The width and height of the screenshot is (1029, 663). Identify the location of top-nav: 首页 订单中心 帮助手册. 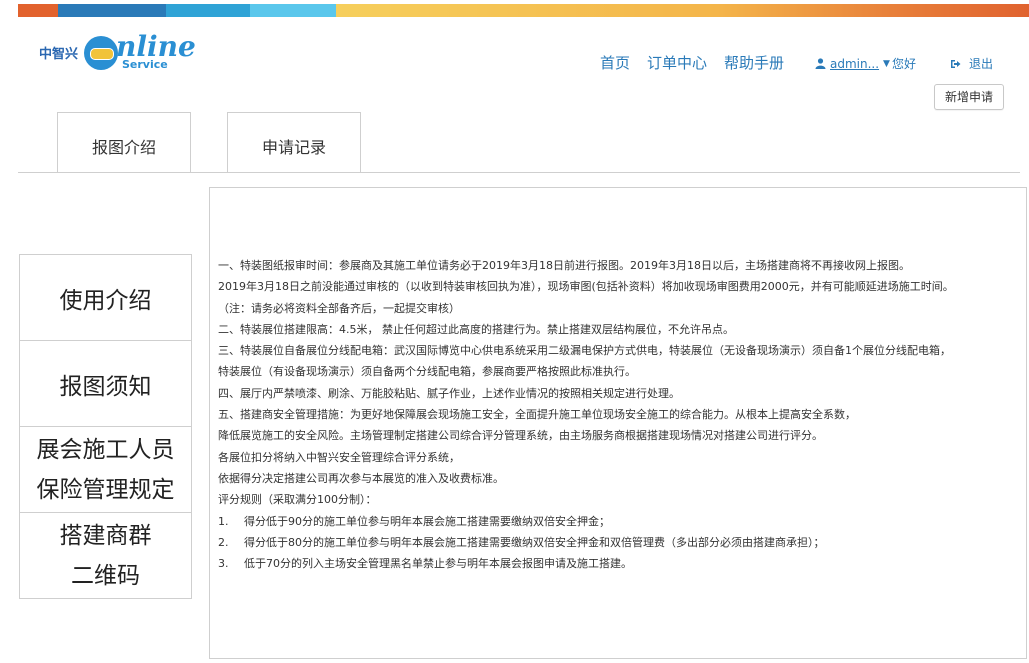
(700, 62).